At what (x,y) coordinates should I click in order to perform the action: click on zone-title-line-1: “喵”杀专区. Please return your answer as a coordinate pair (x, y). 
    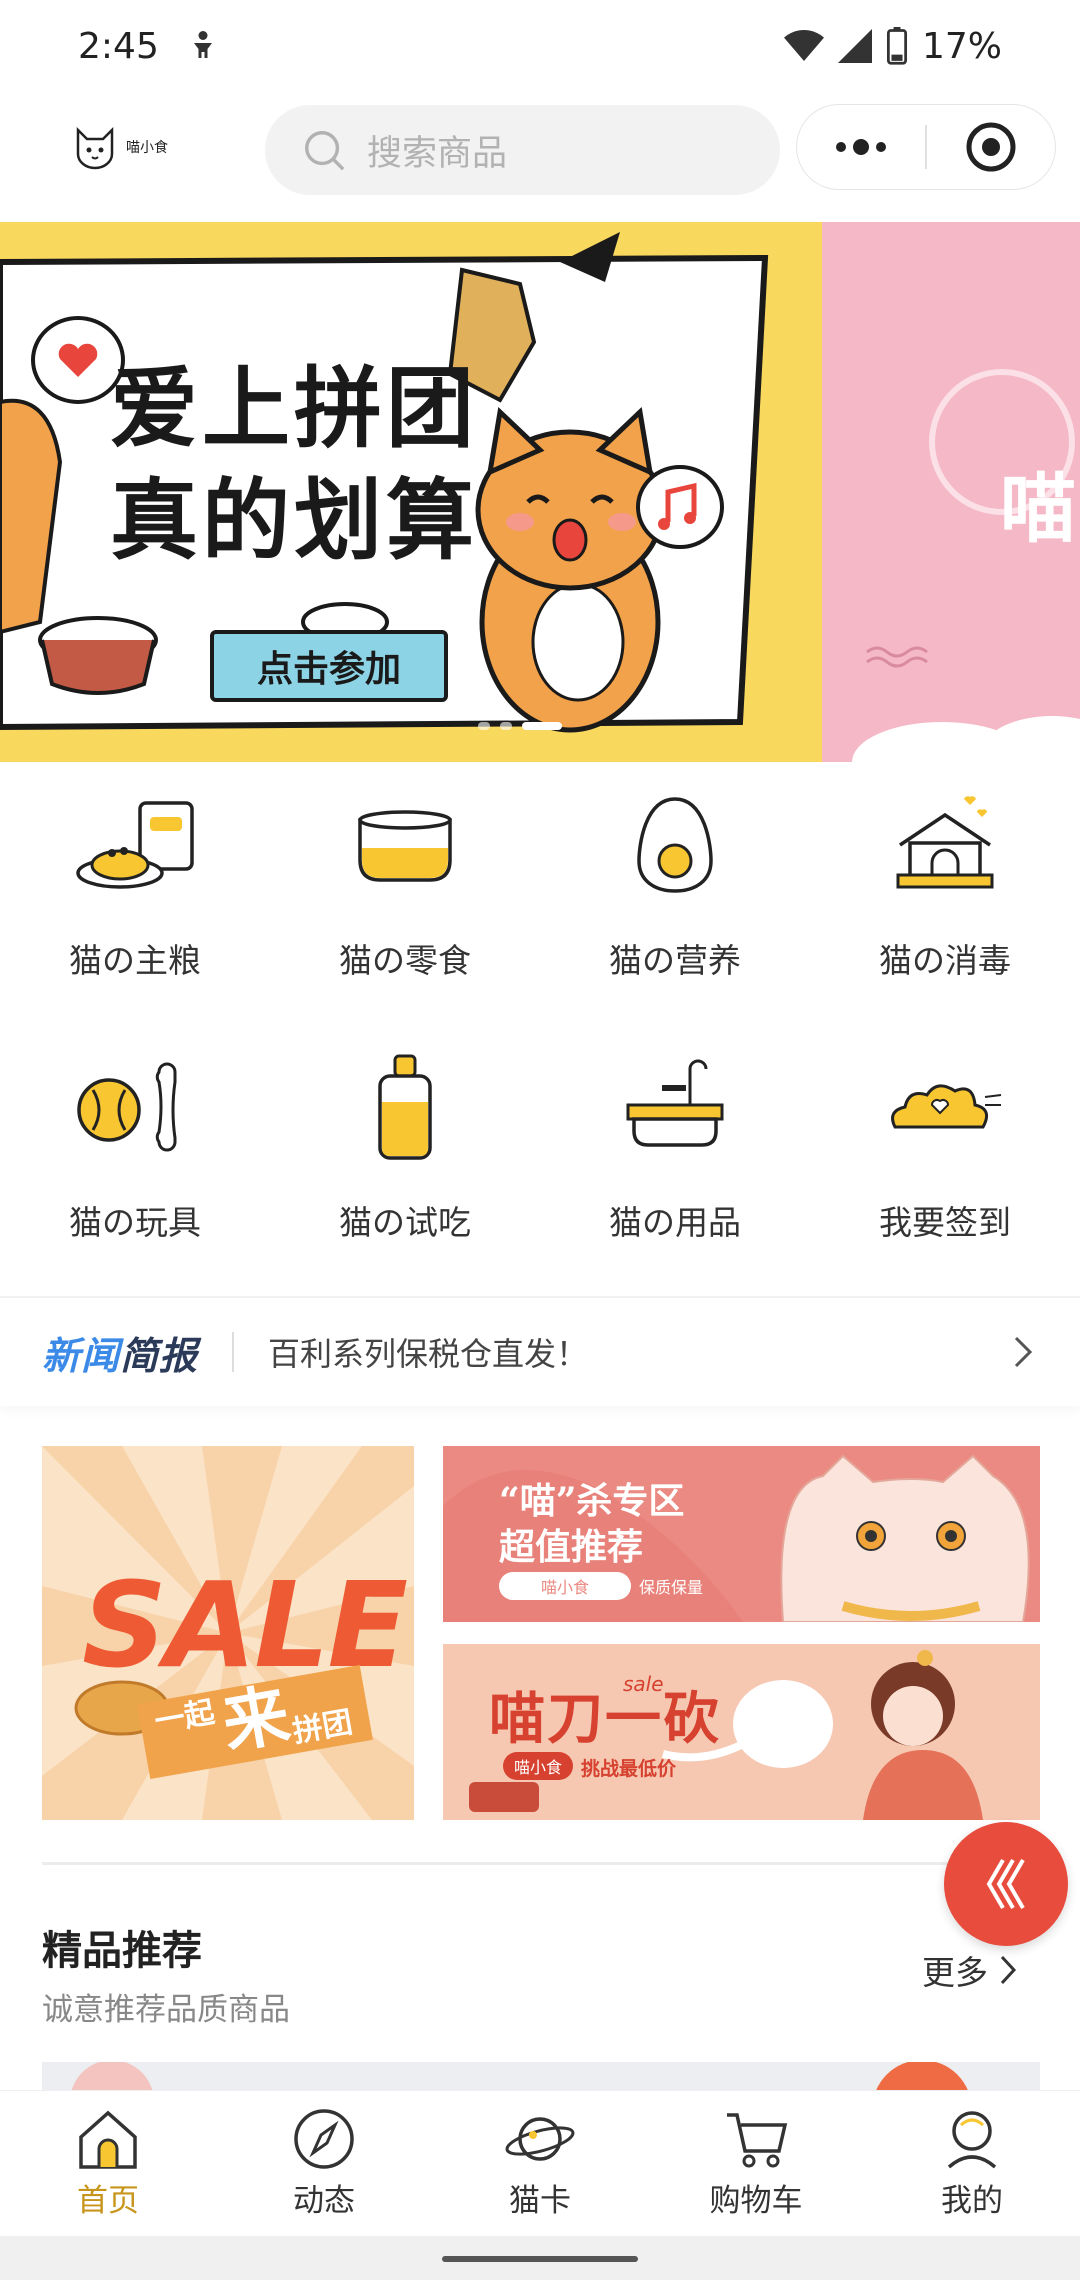
    Looking at the image, I should click on (592, 1501).